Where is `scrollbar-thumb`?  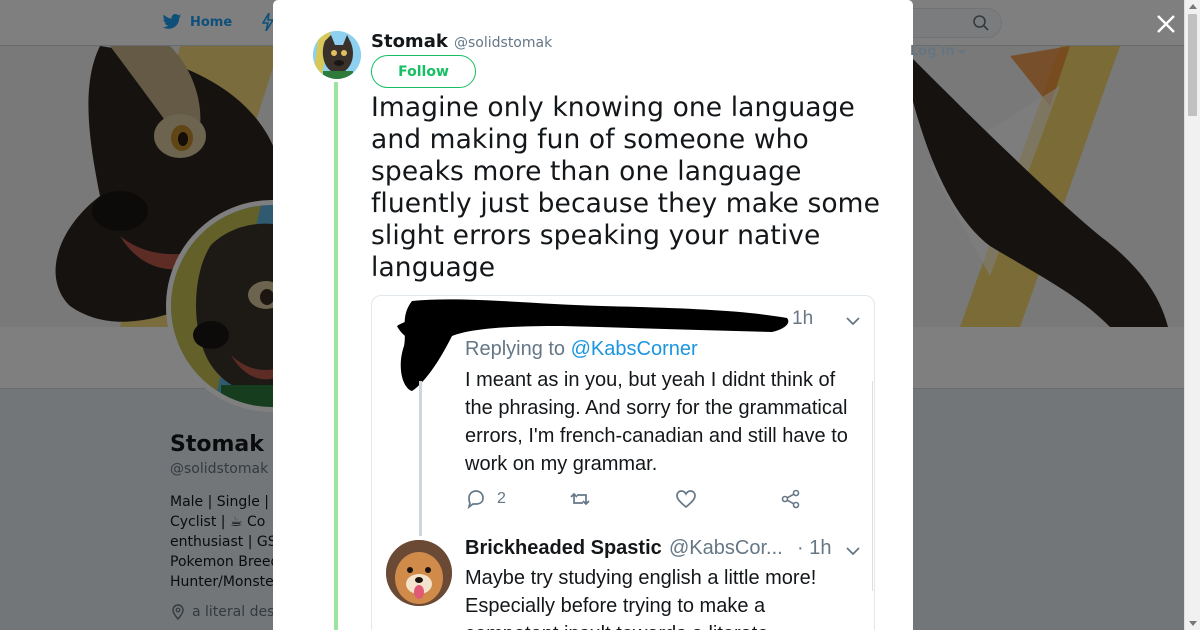
scrollbar-thumb is located at coordinates (1192, 65).